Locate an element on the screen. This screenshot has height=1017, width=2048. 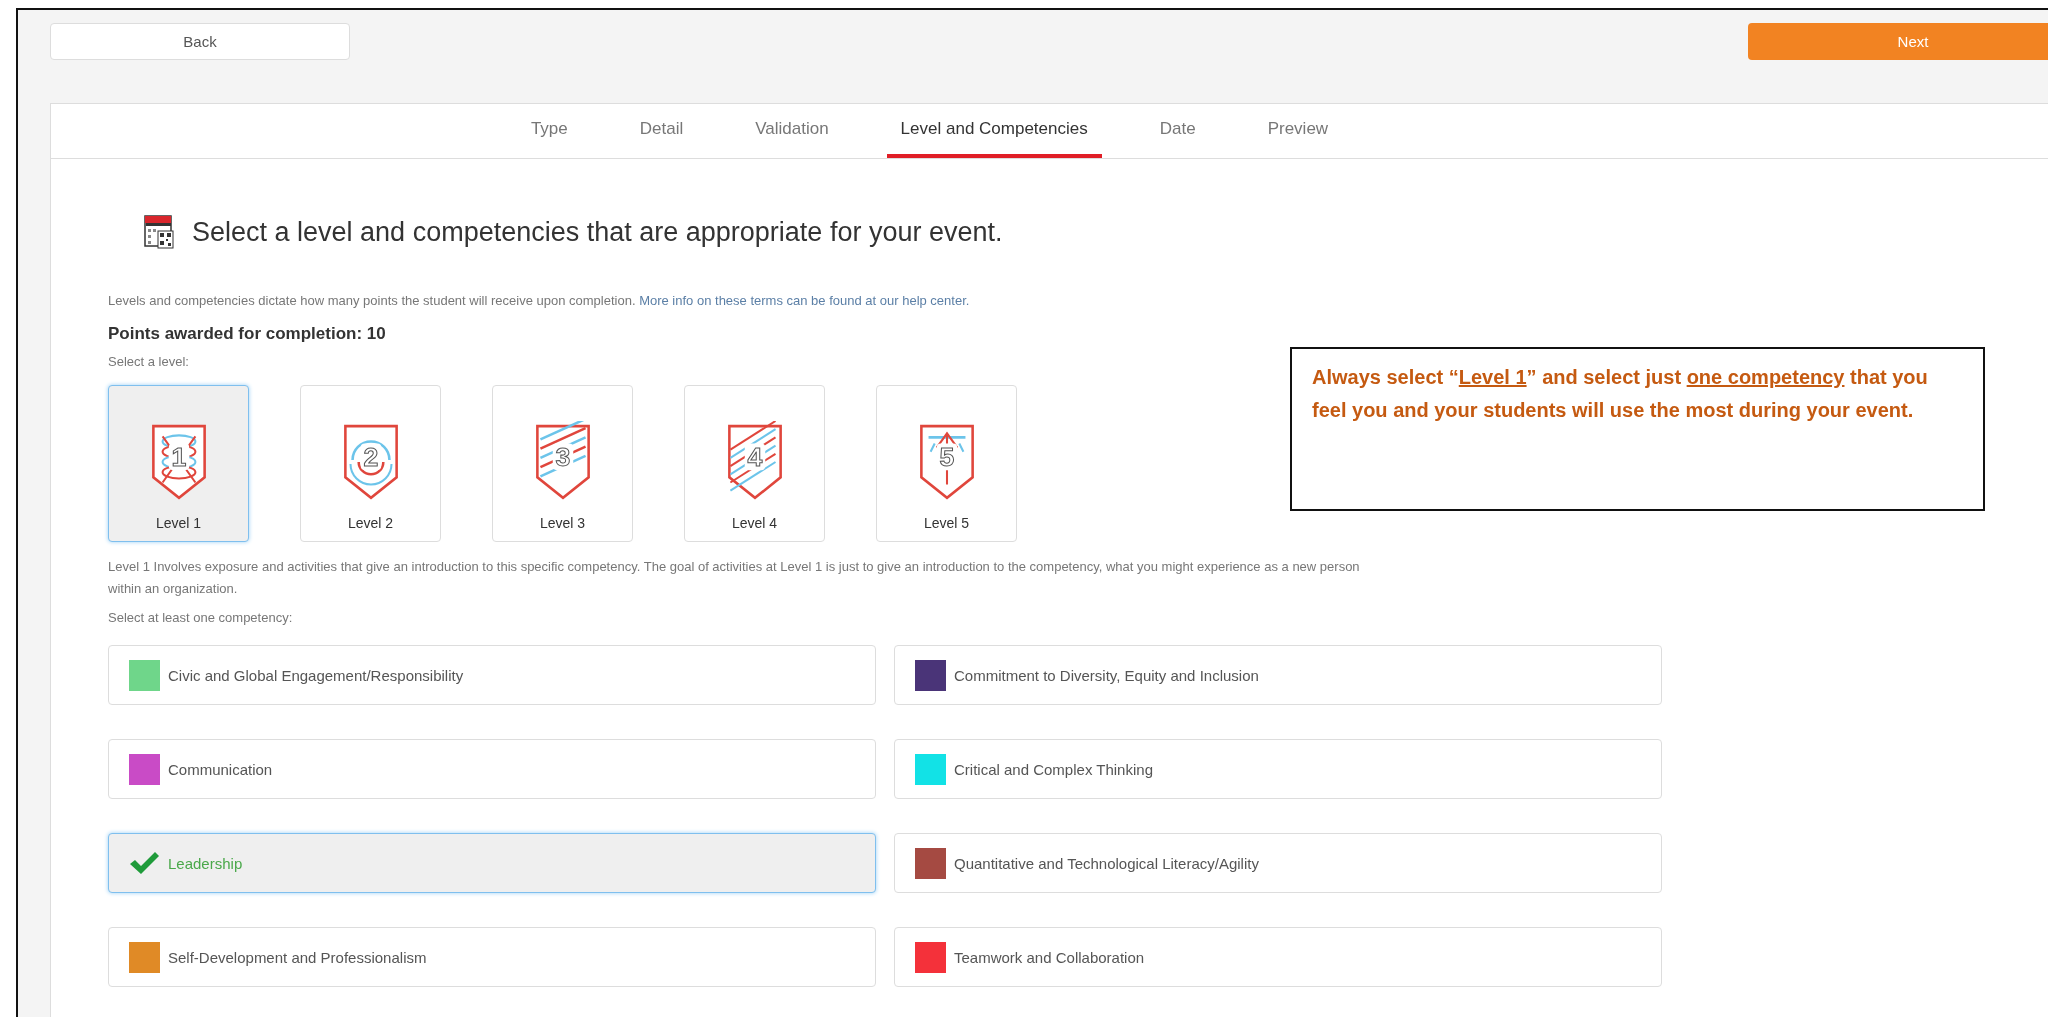
description-text: Levels and competencies dictate how many points the student will receive upon completion. More info on these terms can be found at our help center. is located at coordinates (539, 300).